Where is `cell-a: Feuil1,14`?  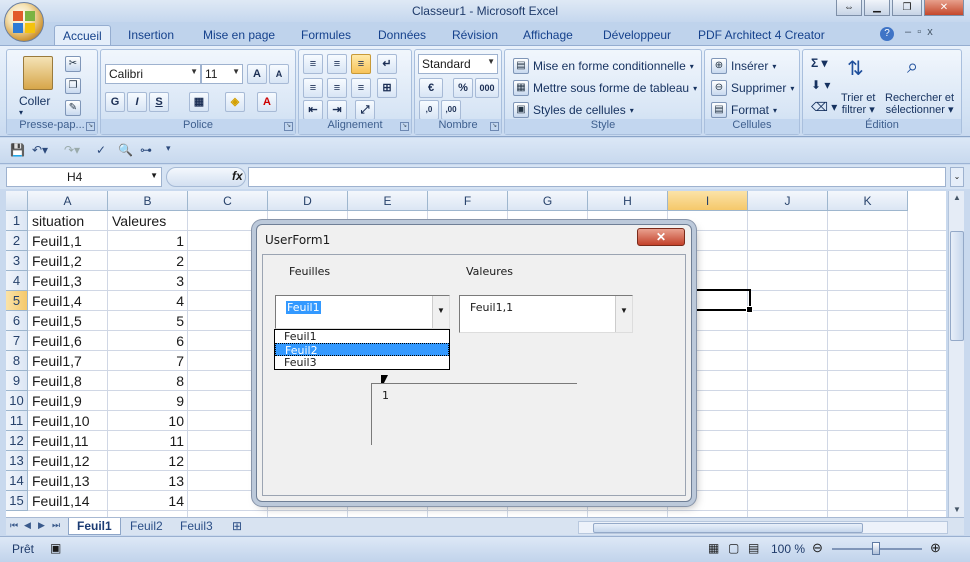 cell-a: Feuil1,14 is located at coordinates (68, 501).